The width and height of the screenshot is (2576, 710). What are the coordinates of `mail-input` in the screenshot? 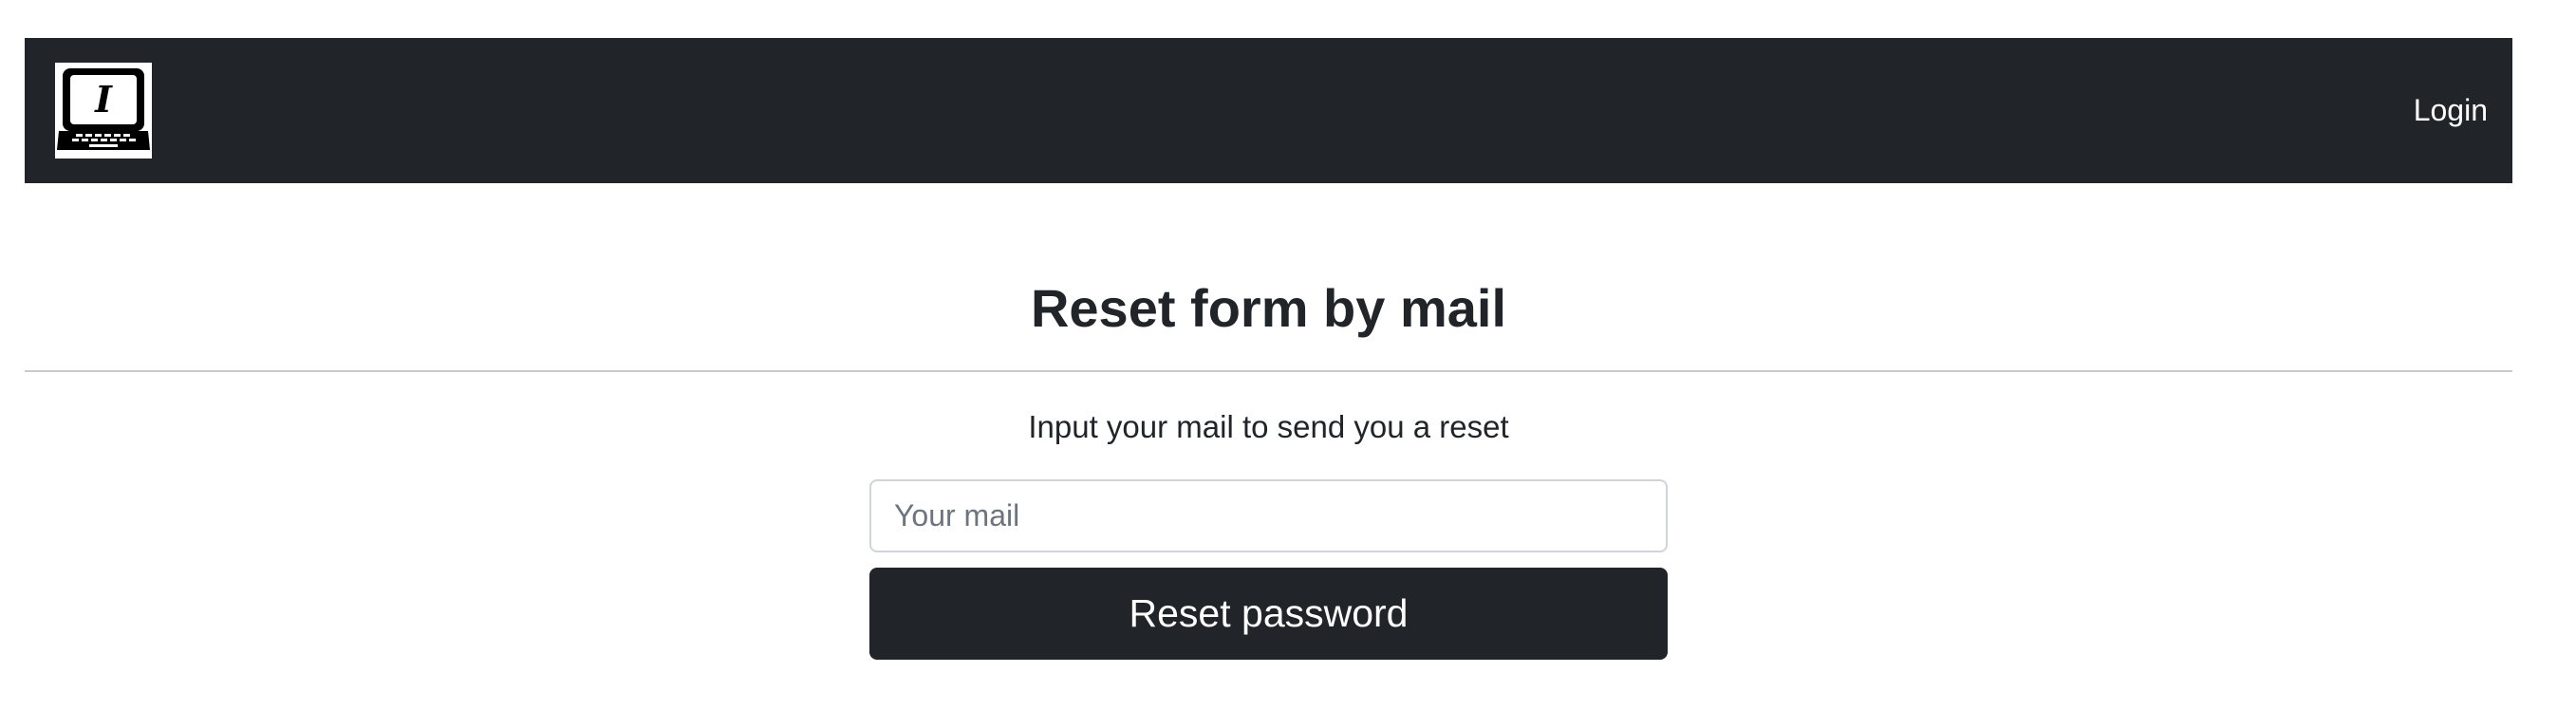 It's located at (1268, 515).